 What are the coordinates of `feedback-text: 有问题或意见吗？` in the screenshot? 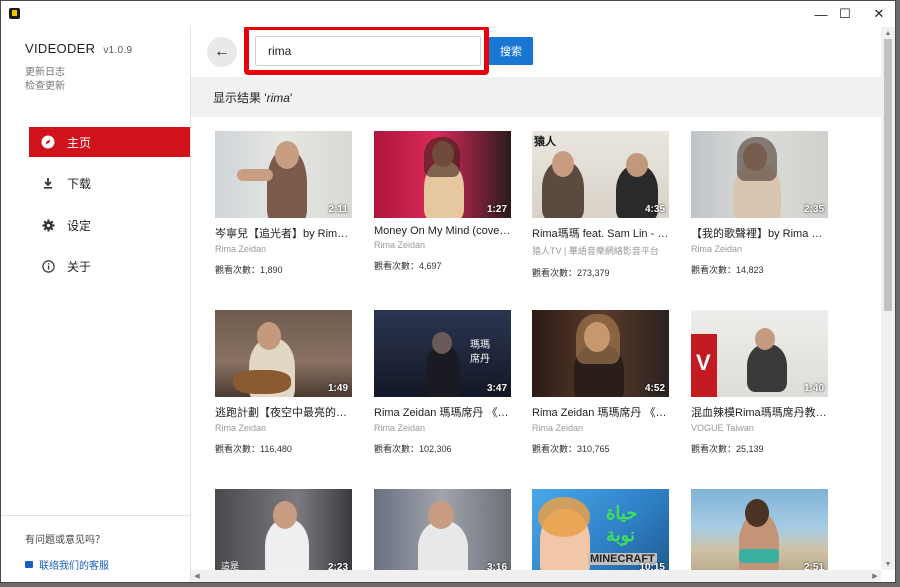 It's located at (65, 540).